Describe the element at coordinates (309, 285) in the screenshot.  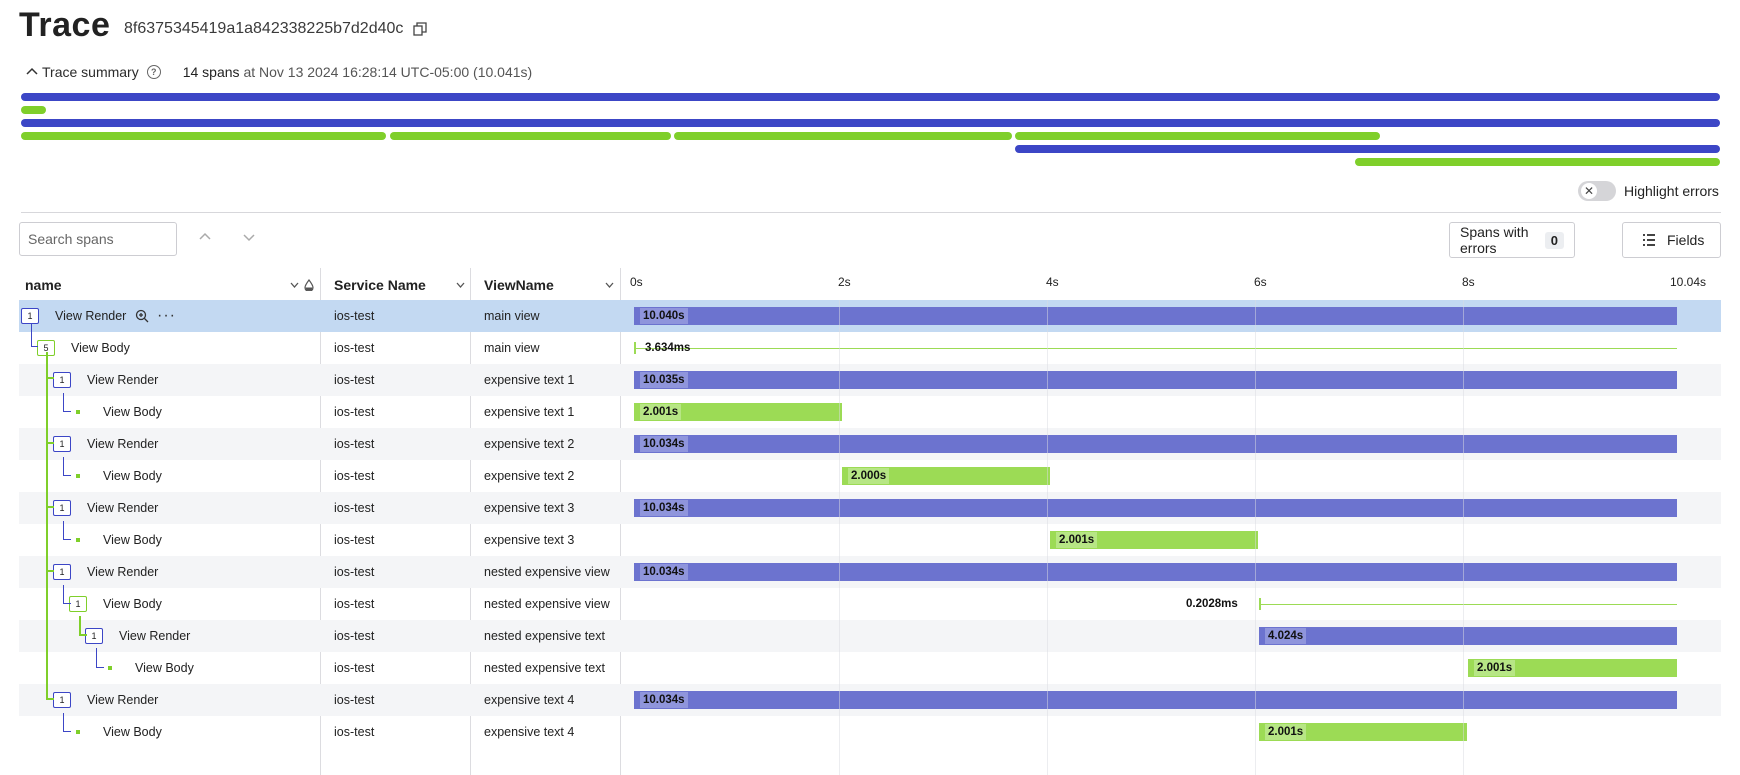
I see `drop-icon` at that location.